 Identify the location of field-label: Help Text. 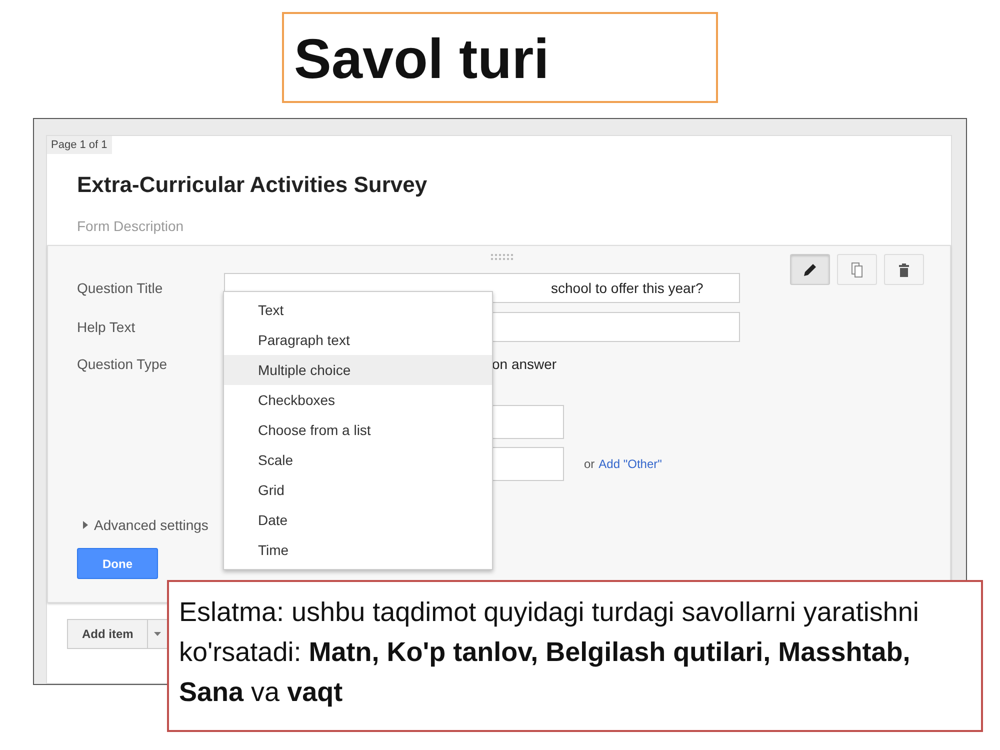
(106, 327).